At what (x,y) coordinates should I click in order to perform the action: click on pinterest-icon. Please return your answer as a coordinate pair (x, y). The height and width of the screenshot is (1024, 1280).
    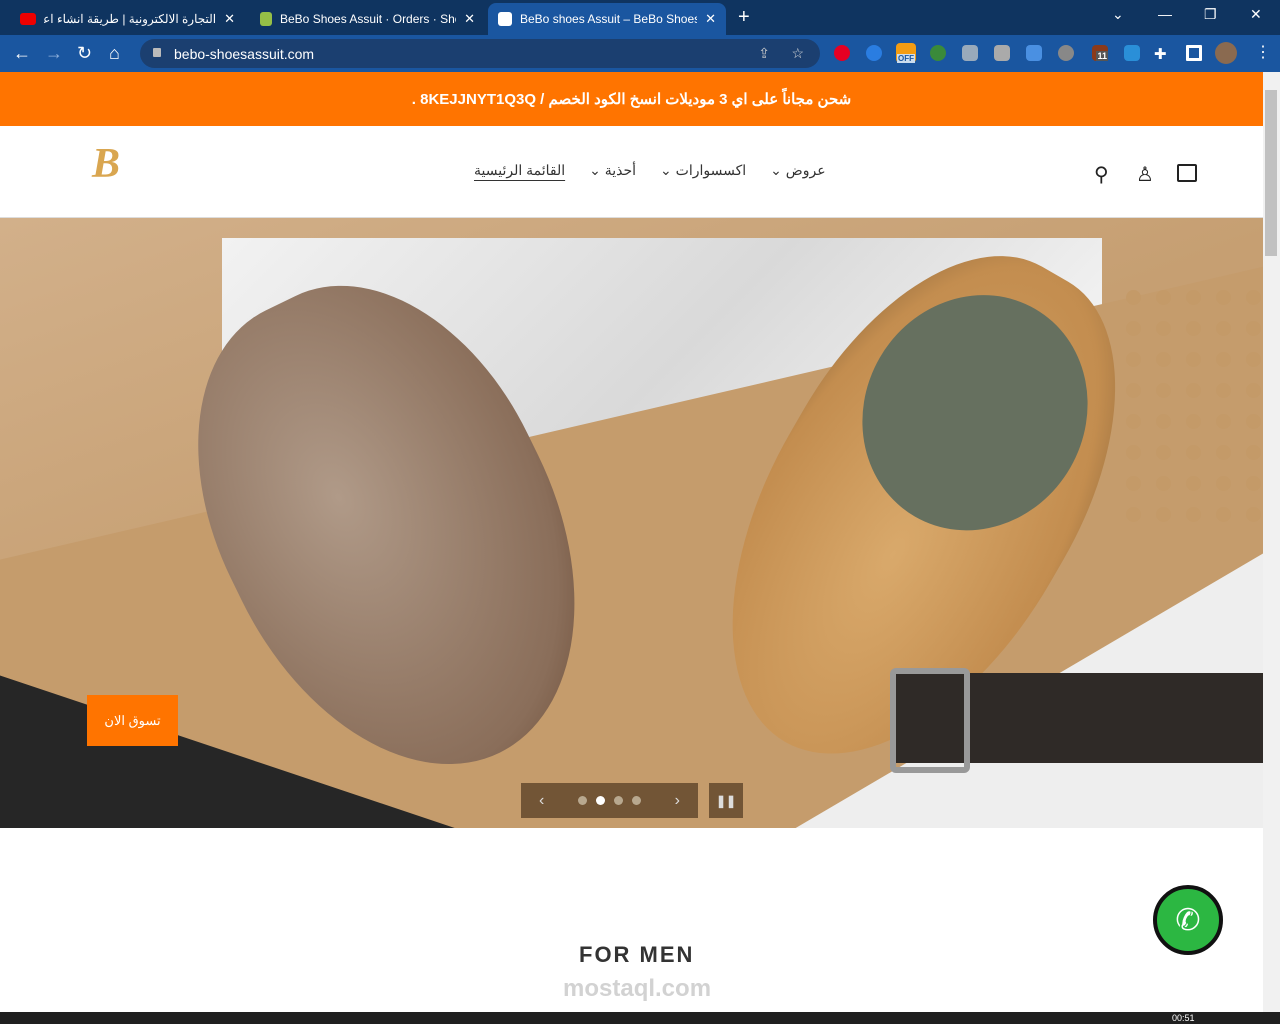
    Looking at the image, I should click on (842, 53).